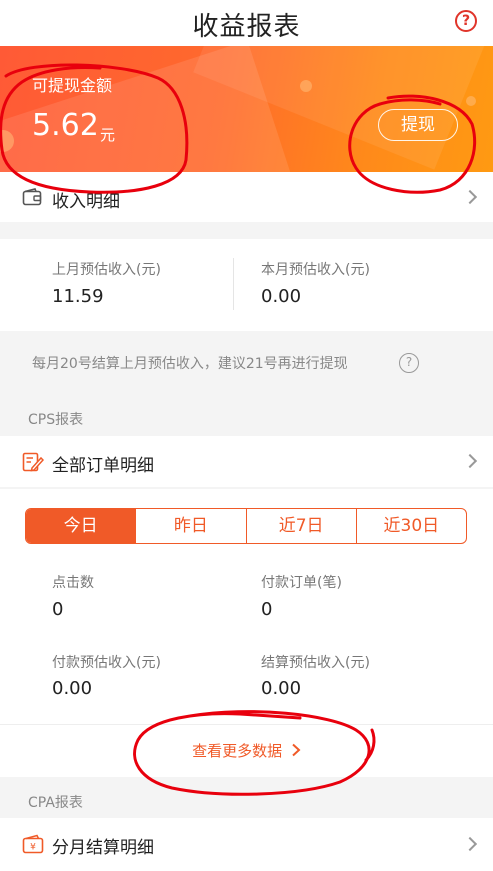 This screenshot has height=871, width=493. I want to click on date-range-tabs: 今日 昨日 近7日 近30日, so click(246, 526).